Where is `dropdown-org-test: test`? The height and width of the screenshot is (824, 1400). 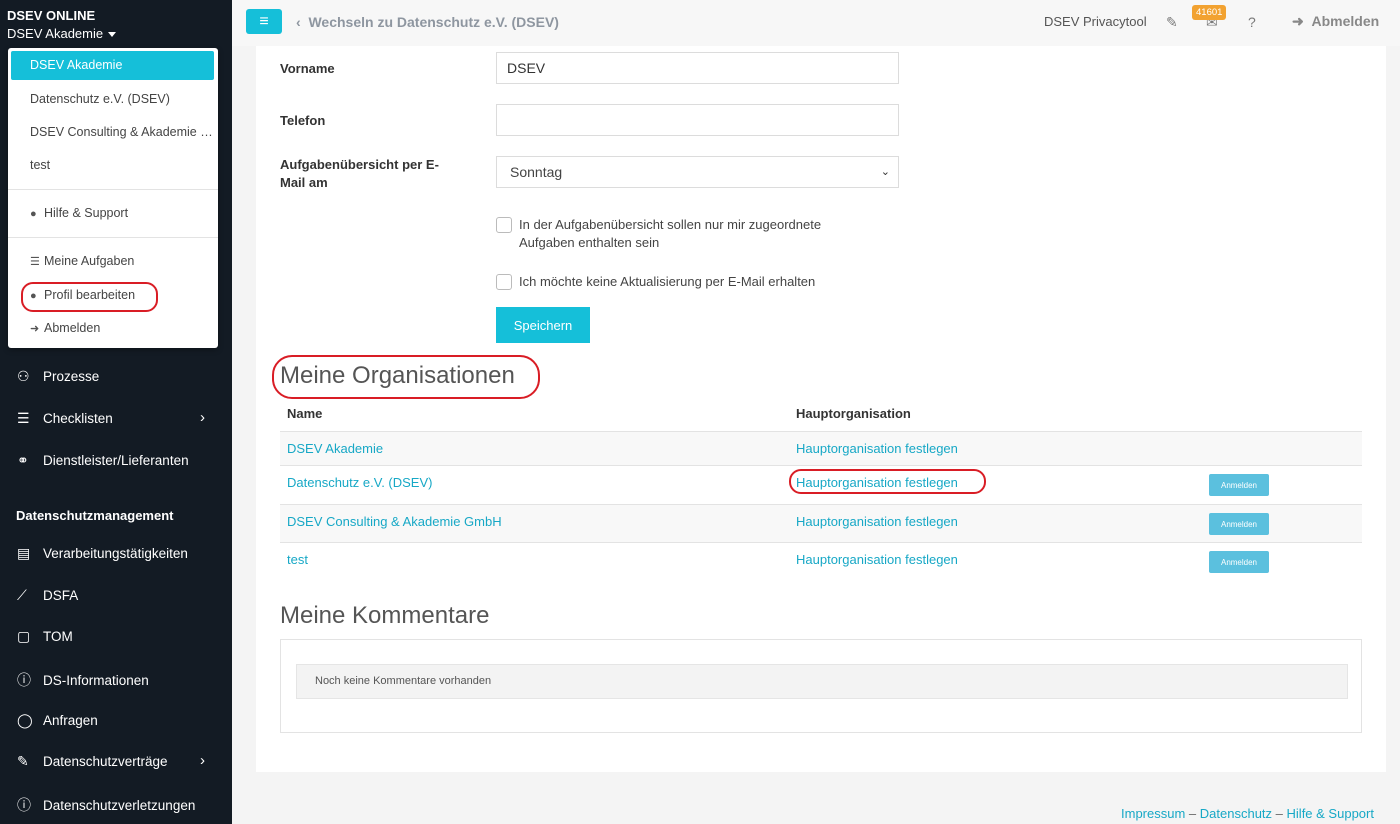 dropdown-org-test: test is located at coordinates (112, 165).